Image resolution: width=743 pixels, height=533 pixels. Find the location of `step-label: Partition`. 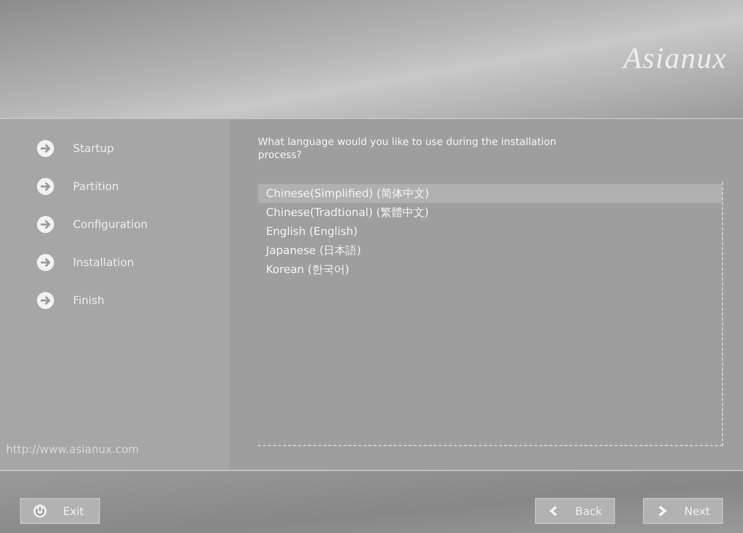

step-label: Partition is located at coordinates (96, 186).